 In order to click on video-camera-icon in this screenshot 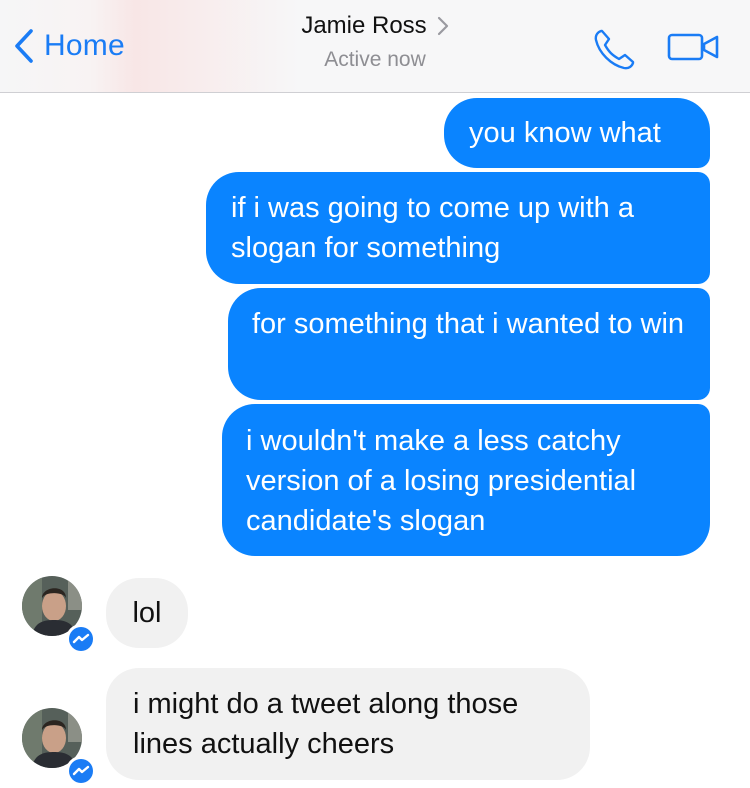, I will do `click(693, 47)`.